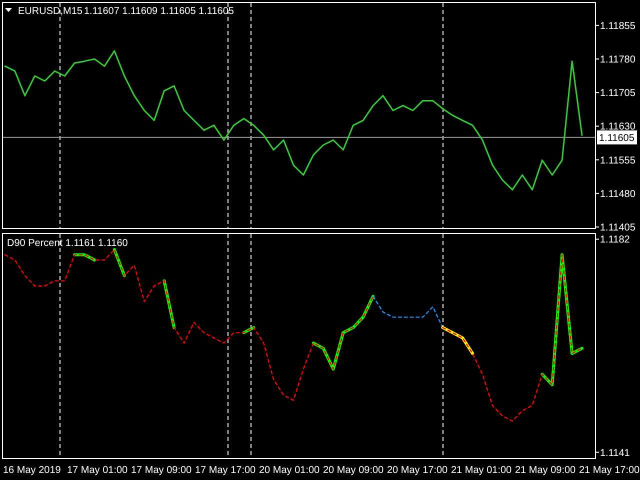  What do you see at coordinates (98, 470) in the screenshot?
I see `time-label: 17 May 01:00` at bounding box center [98, 470].